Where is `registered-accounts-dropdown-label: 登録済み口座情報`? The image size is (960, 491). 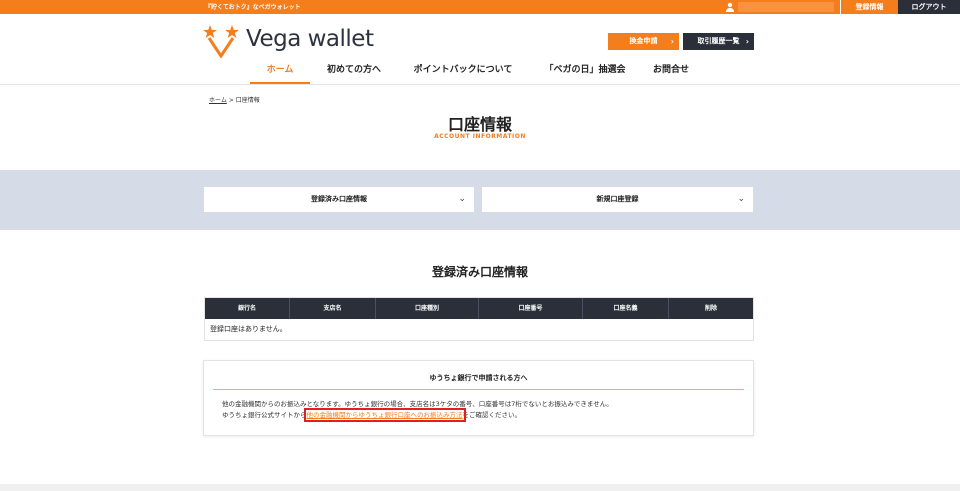 registered-accounts-dropdown-label: 登録済み口座情報 is located at coordinates (339, 199).